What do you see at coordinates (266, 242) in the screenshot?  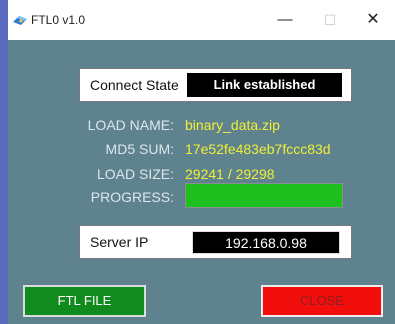 I see `server-ip-value: 192.168.0.98` at bounding box center [266, 242].